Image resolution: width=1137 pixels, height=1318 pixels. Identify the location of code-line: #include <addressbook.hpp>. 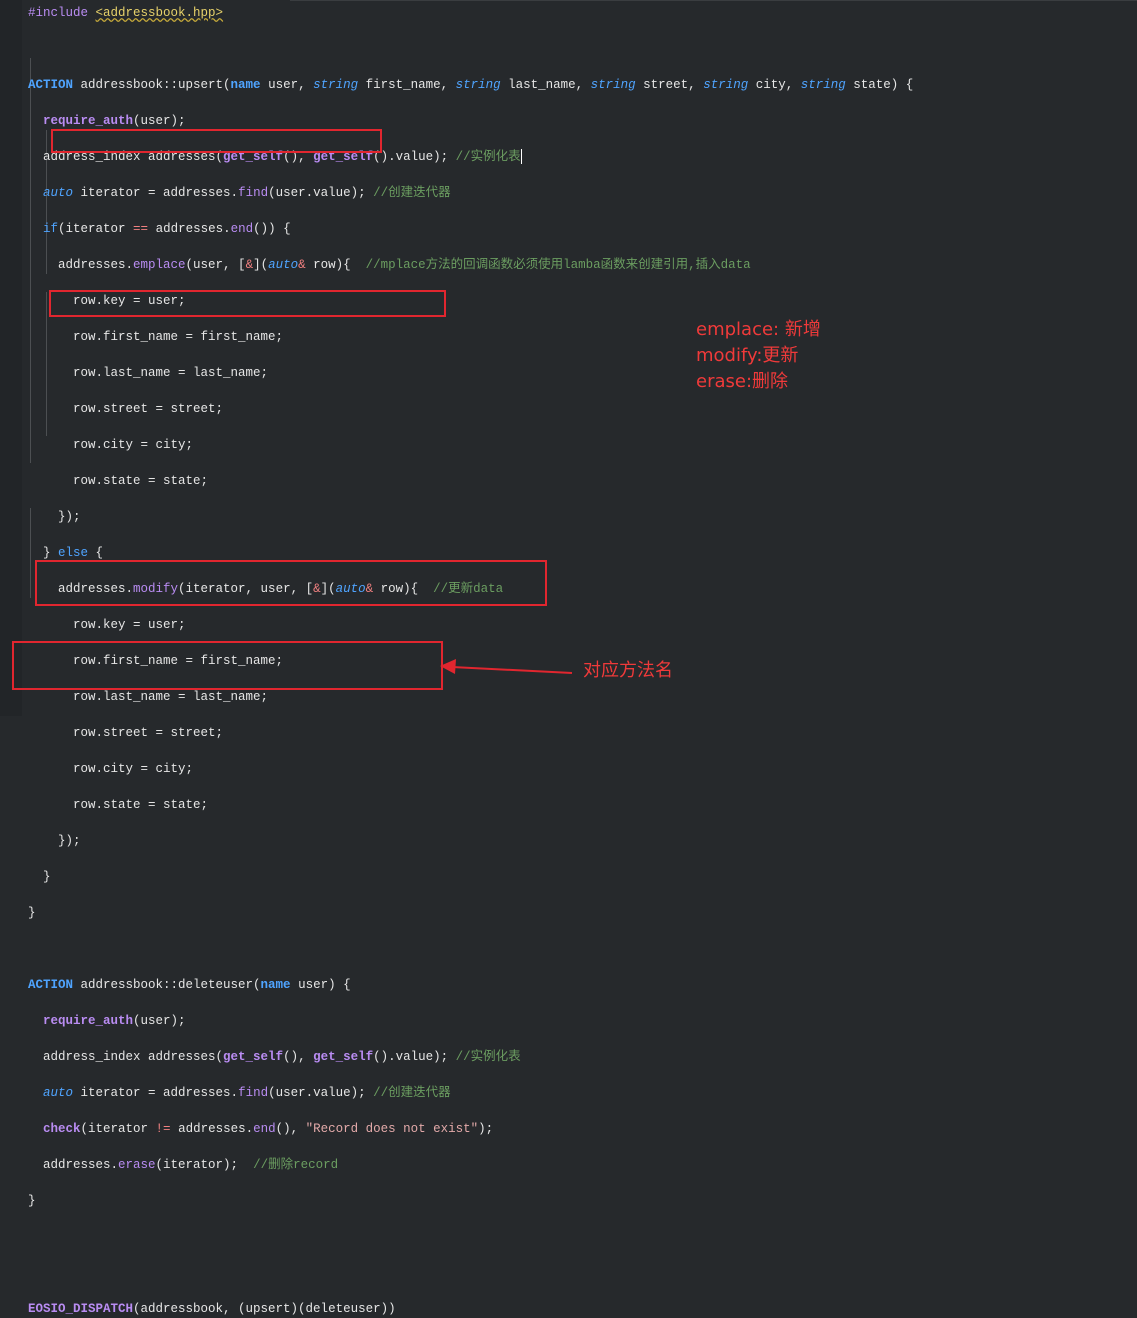
(126, 13).